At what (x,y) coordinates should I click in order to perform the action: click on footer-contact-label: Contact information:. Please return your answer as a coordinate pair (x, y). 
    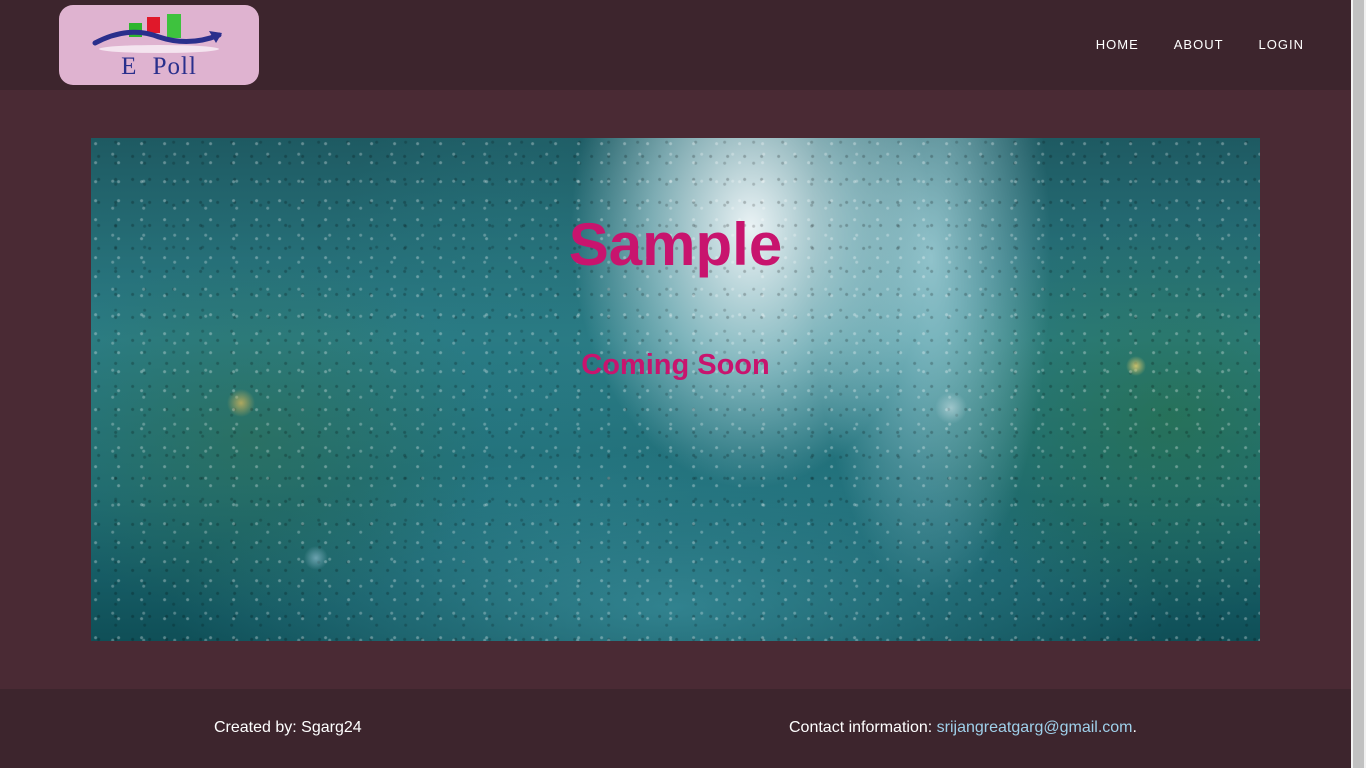
    Looking at the image, I should click on (863, 727).